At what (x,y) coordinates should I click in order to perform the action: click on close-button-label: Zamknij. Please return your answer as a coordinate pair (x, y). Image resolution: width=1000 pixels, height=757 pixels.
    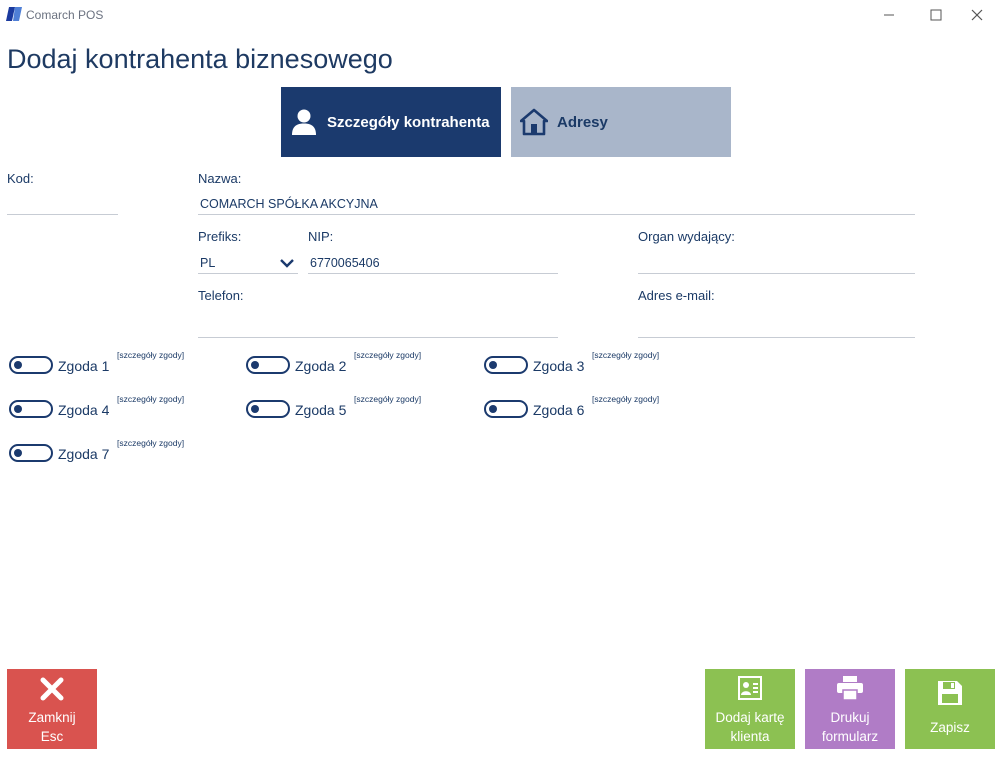
    Looking at the image, I should click on (52, 717).